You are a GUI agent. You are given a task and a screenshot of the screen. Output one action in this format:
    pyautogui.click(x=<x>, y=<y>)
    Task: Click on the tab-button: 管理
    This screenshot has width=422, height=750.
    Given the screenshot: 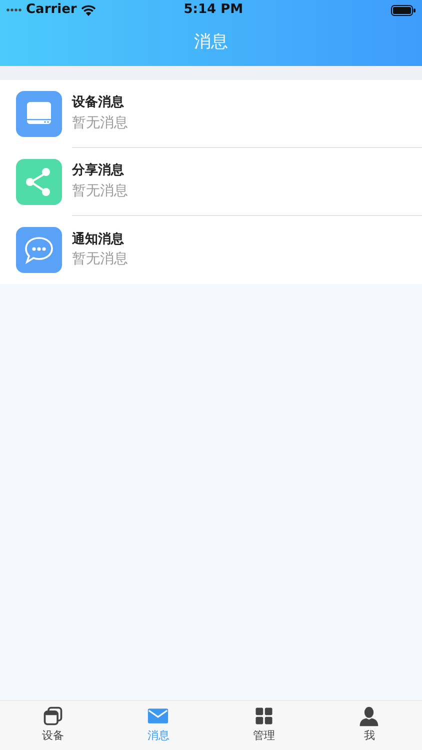 What is the action you would take?
    pyautogui.click(x=263, y=722)
    